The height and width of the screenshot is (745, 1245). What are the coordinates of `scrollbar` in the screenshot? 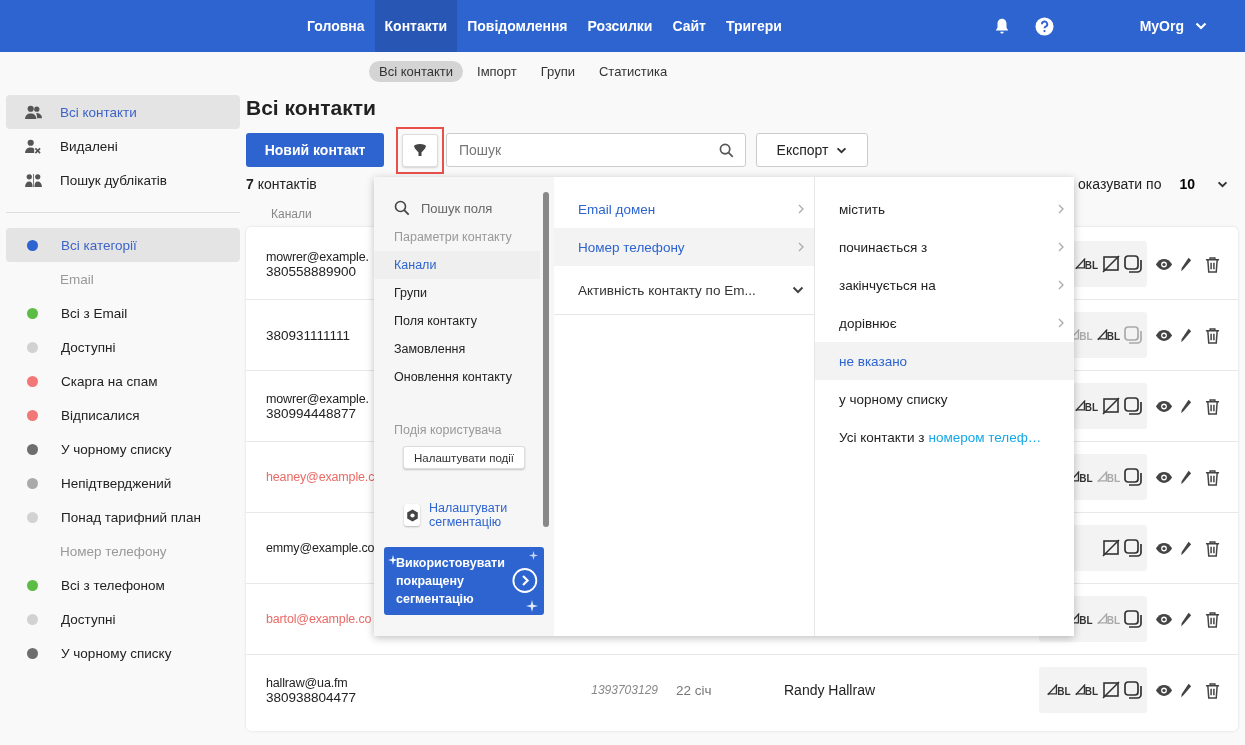 It's located at (546, 359).